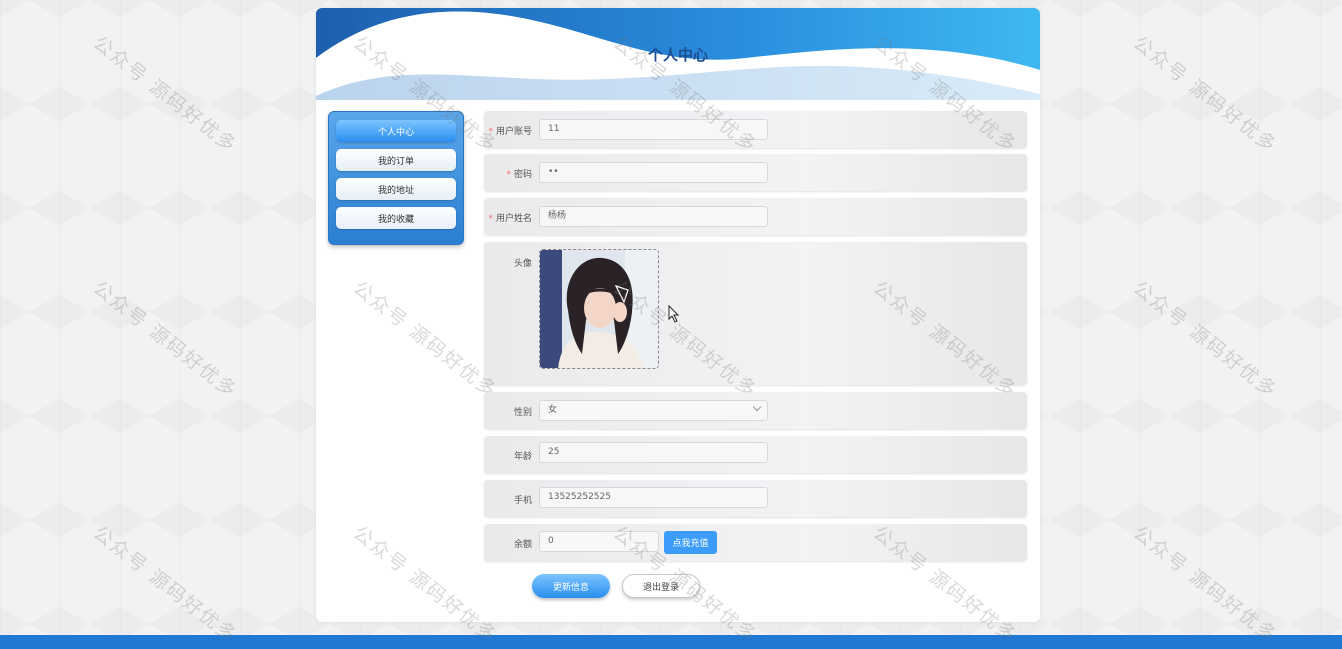 The image size is (1342, 649). What do you see at coordinates (522, 457) in the screenshot?
I see `age-label: 年龄` at bounding box center [522, 457].